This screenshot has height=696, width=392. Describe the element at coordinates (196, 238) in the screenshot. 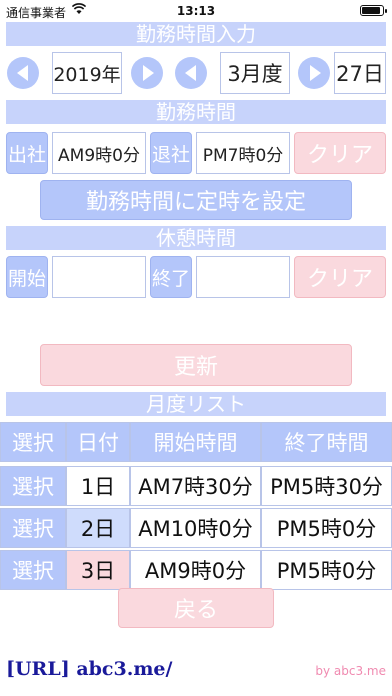

I see `break-time-title: 休憩時間` at that location.